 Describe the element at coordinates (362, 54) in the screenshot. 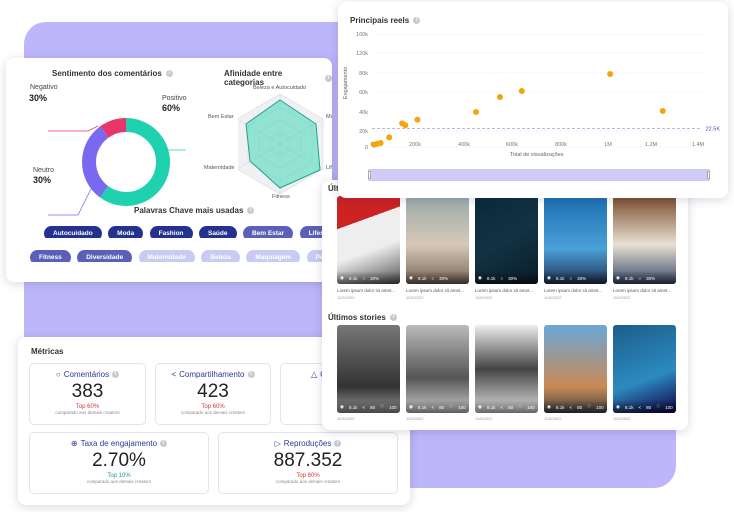

I see `y-tick-label: 120k` at that location.